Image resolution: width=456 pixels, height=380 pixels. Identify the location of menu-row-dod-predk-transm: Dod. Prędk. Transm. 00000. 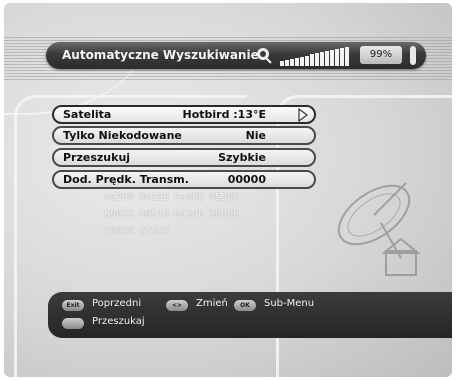
(184, 179).